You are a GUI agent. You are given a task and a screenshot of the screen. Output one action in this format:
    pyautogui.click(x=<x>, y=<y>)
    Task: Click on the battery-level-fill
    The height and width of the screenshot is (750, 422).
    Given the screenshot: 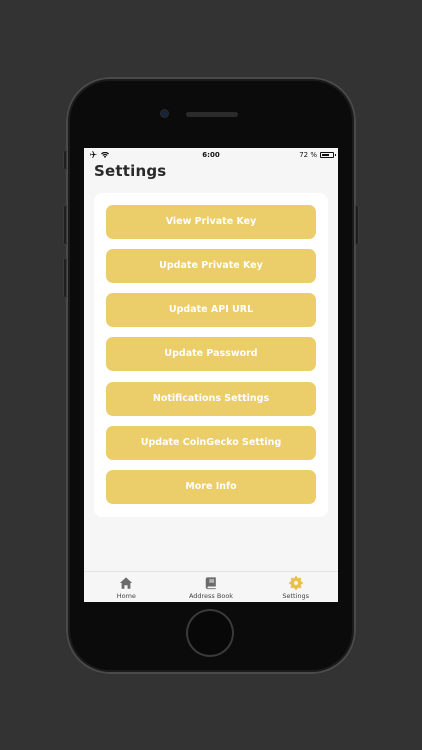 What is the action you would take?
    pyautogui.click(x=325, y=155)
    